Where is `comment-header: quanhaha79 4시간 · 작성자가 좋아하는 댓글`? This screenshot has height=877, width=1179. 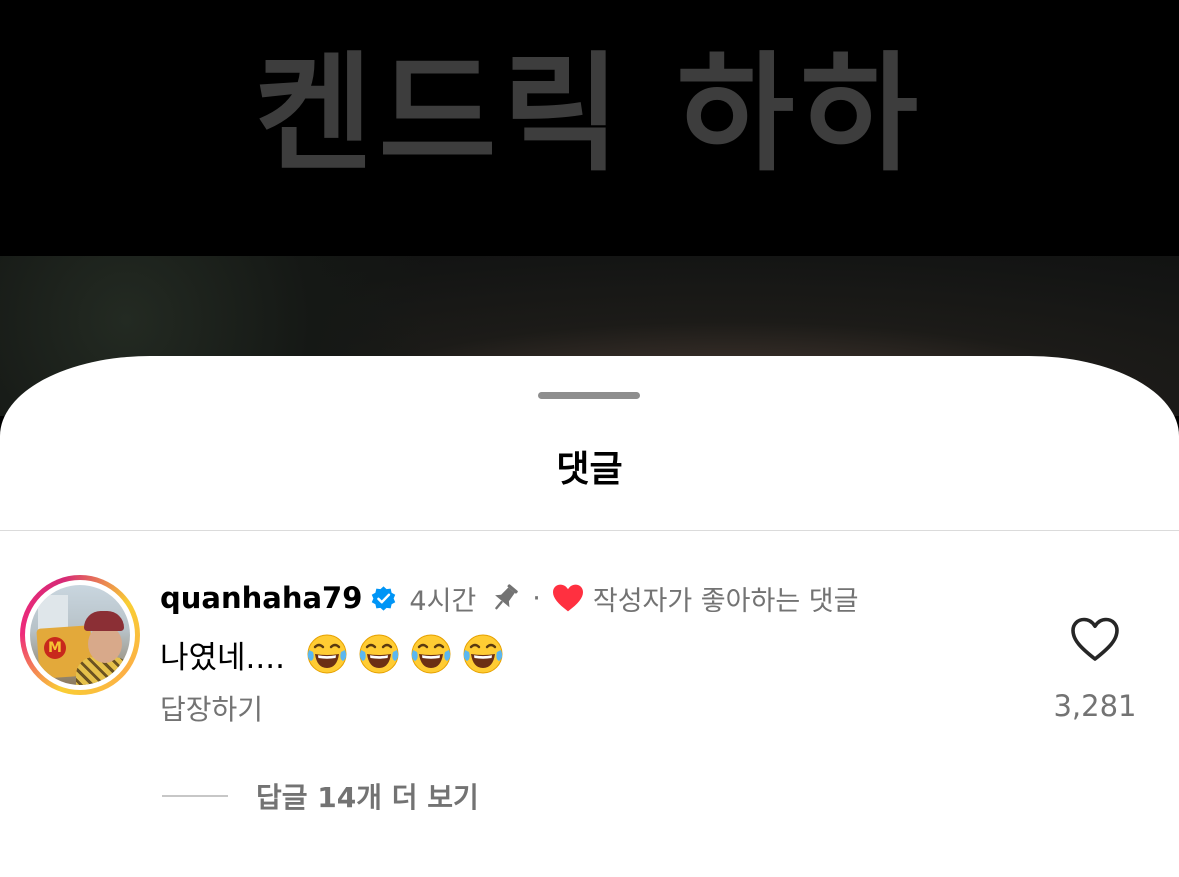
comment-header: quanhaha79 4시간 · 작성자가 좋아하는 댓글 is located at coordinates (509, 598).